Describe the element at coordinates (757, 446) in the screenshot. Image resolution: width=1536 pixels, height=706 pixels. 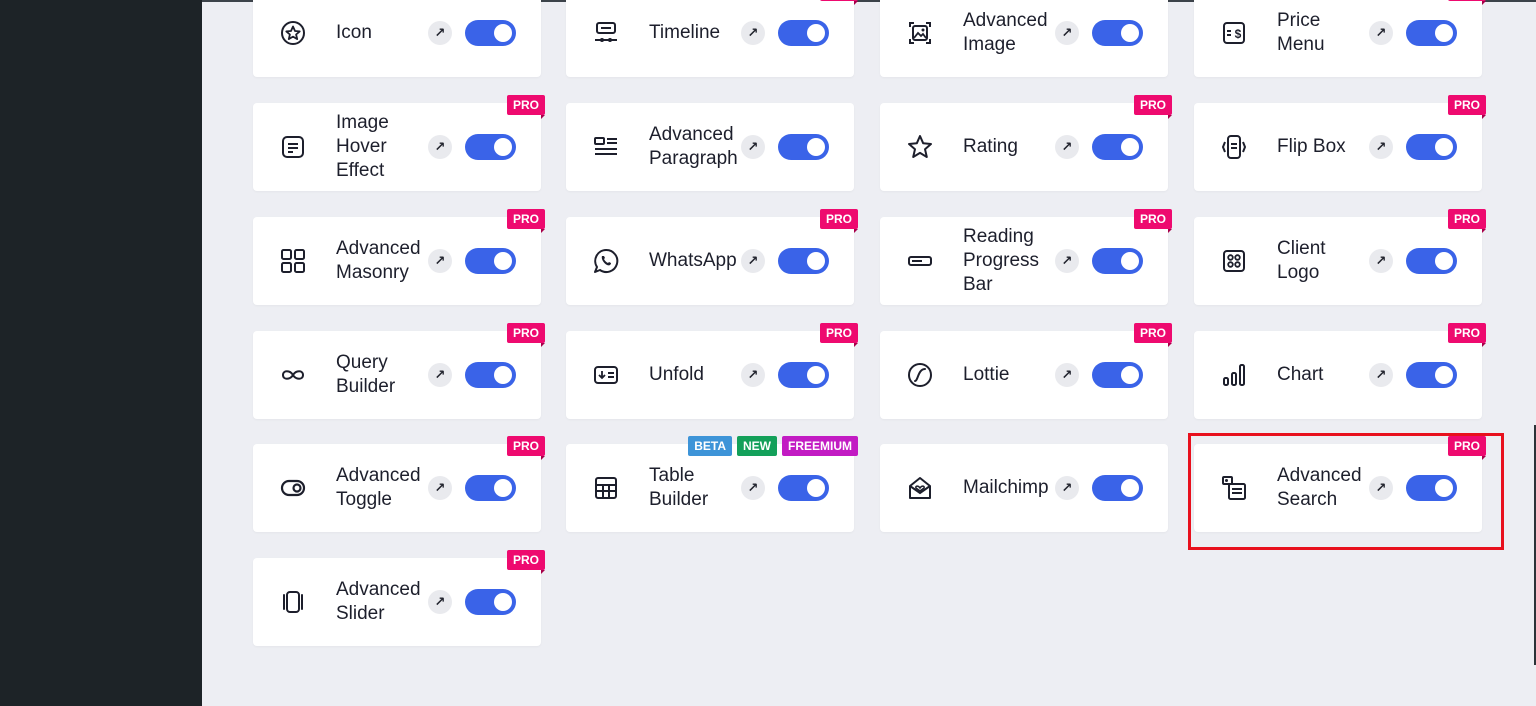
I see `new-badge: NEW` at that location.